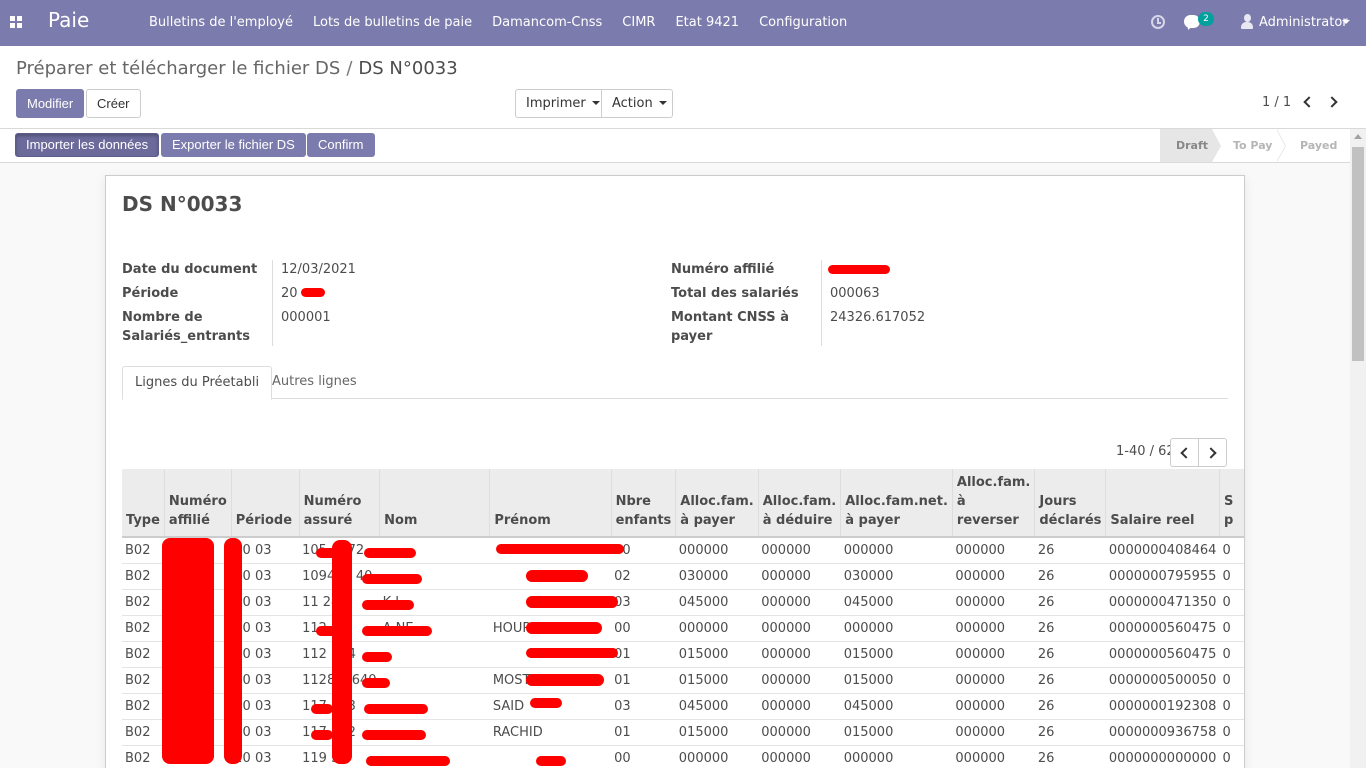  Describe the element at coordinates (993, 503) in the screenshot. I see `column-header-family-allowance-refund: Alloc.fam. à reverser` at that location.